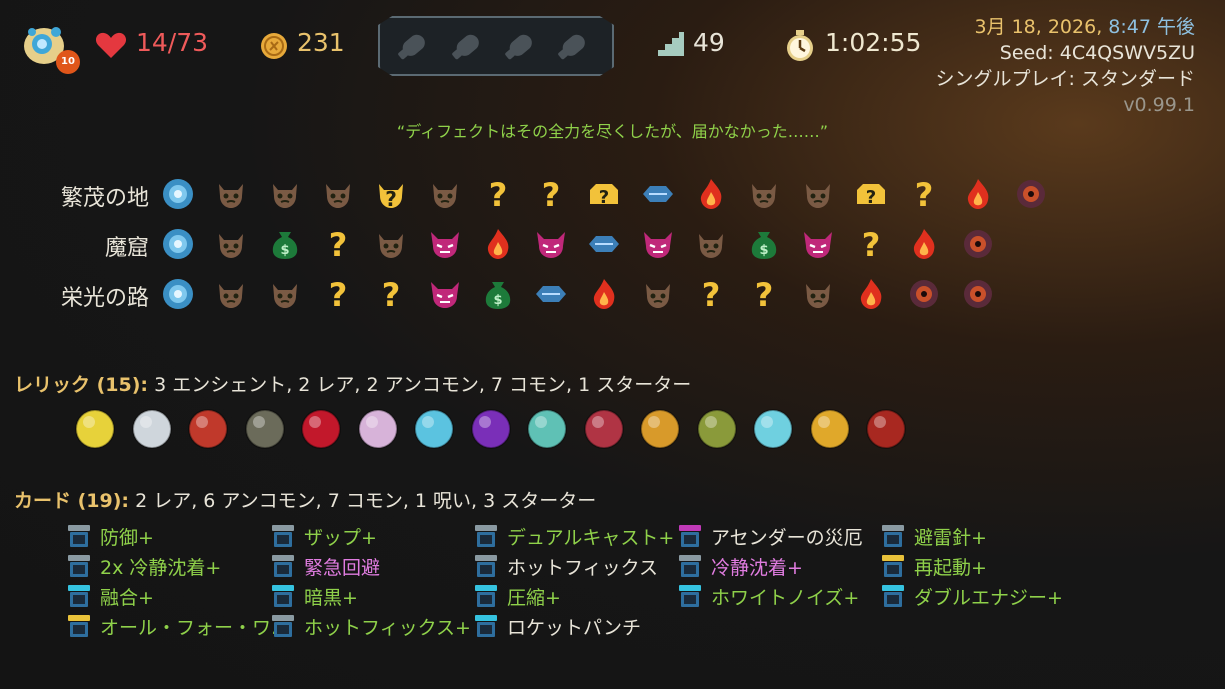  I want to click on stopwatch-icon, so click(800, 46).